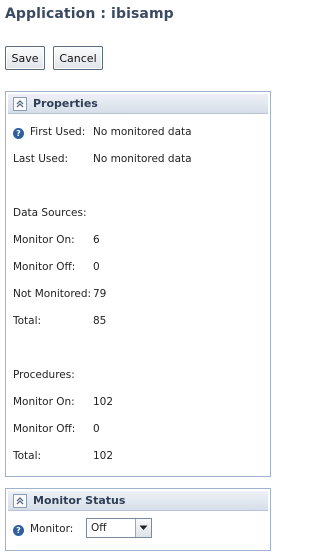 The width and height of the screenshot is (320, 556). Describe the element at coordinates (100, 294) in the screenshot. I see `ds-not-monitored-value: 79` at that location.